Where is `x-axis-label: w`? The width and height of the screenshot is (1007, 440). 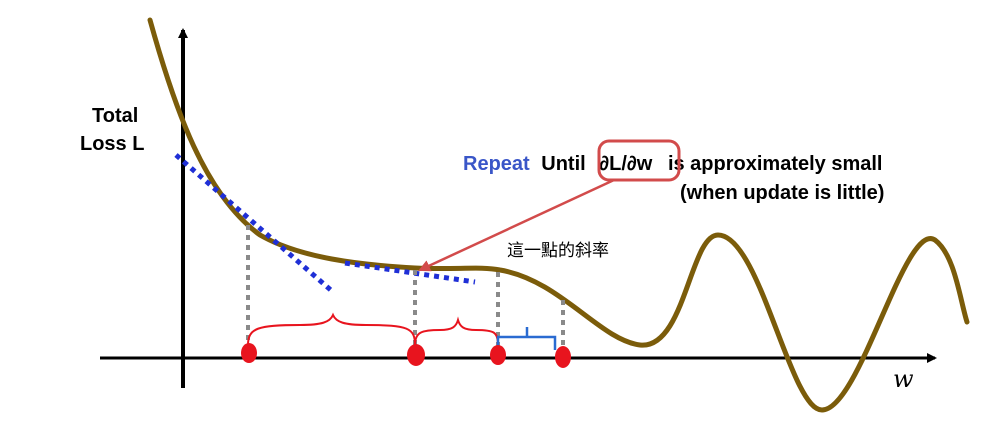
x-axis-label: w is located at coordinates (903, 379).